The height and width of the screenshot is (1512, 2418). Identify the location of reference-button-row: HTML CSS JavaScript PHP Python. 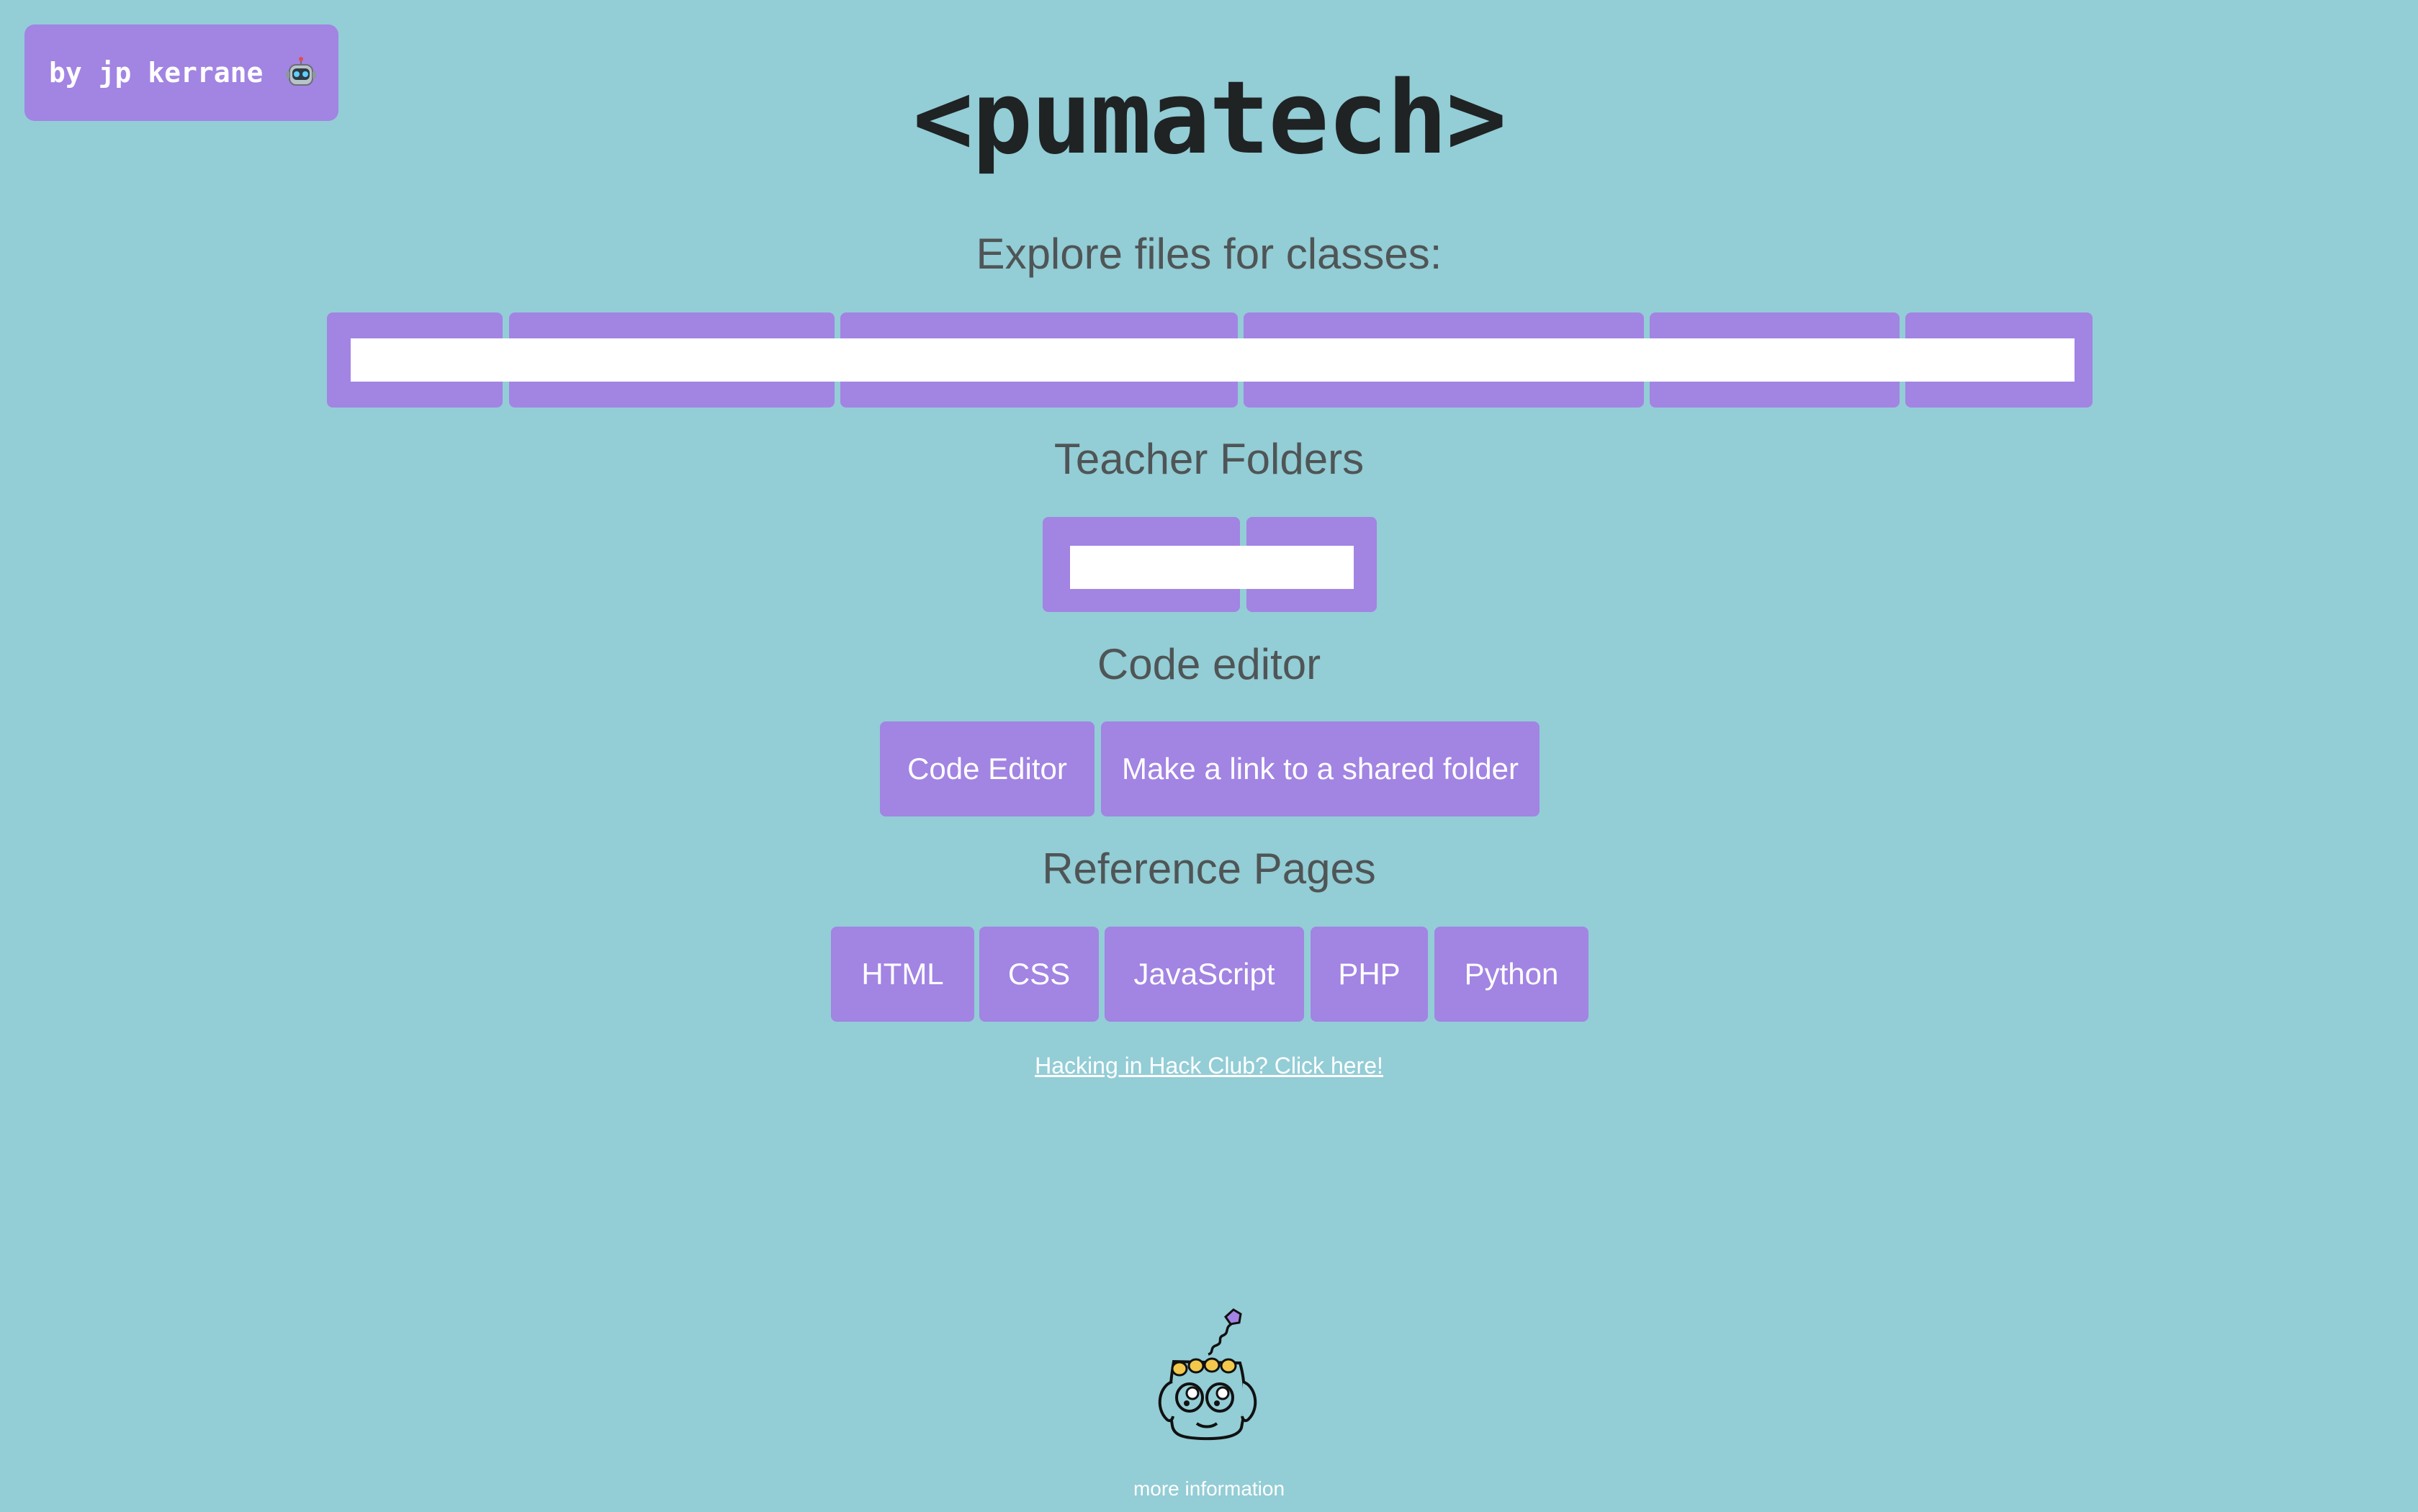
(1209, 974).